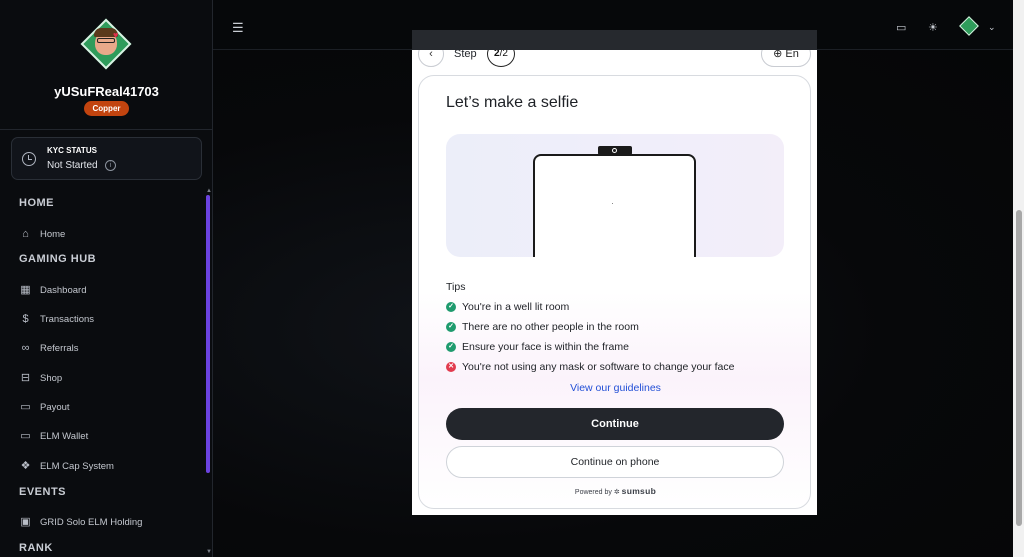 This screenshot has width=1024, height=557. What do you see at coordinates (465, 55) in the screenshot?
I see `step-label: Step` at bounding box center [465, 55].